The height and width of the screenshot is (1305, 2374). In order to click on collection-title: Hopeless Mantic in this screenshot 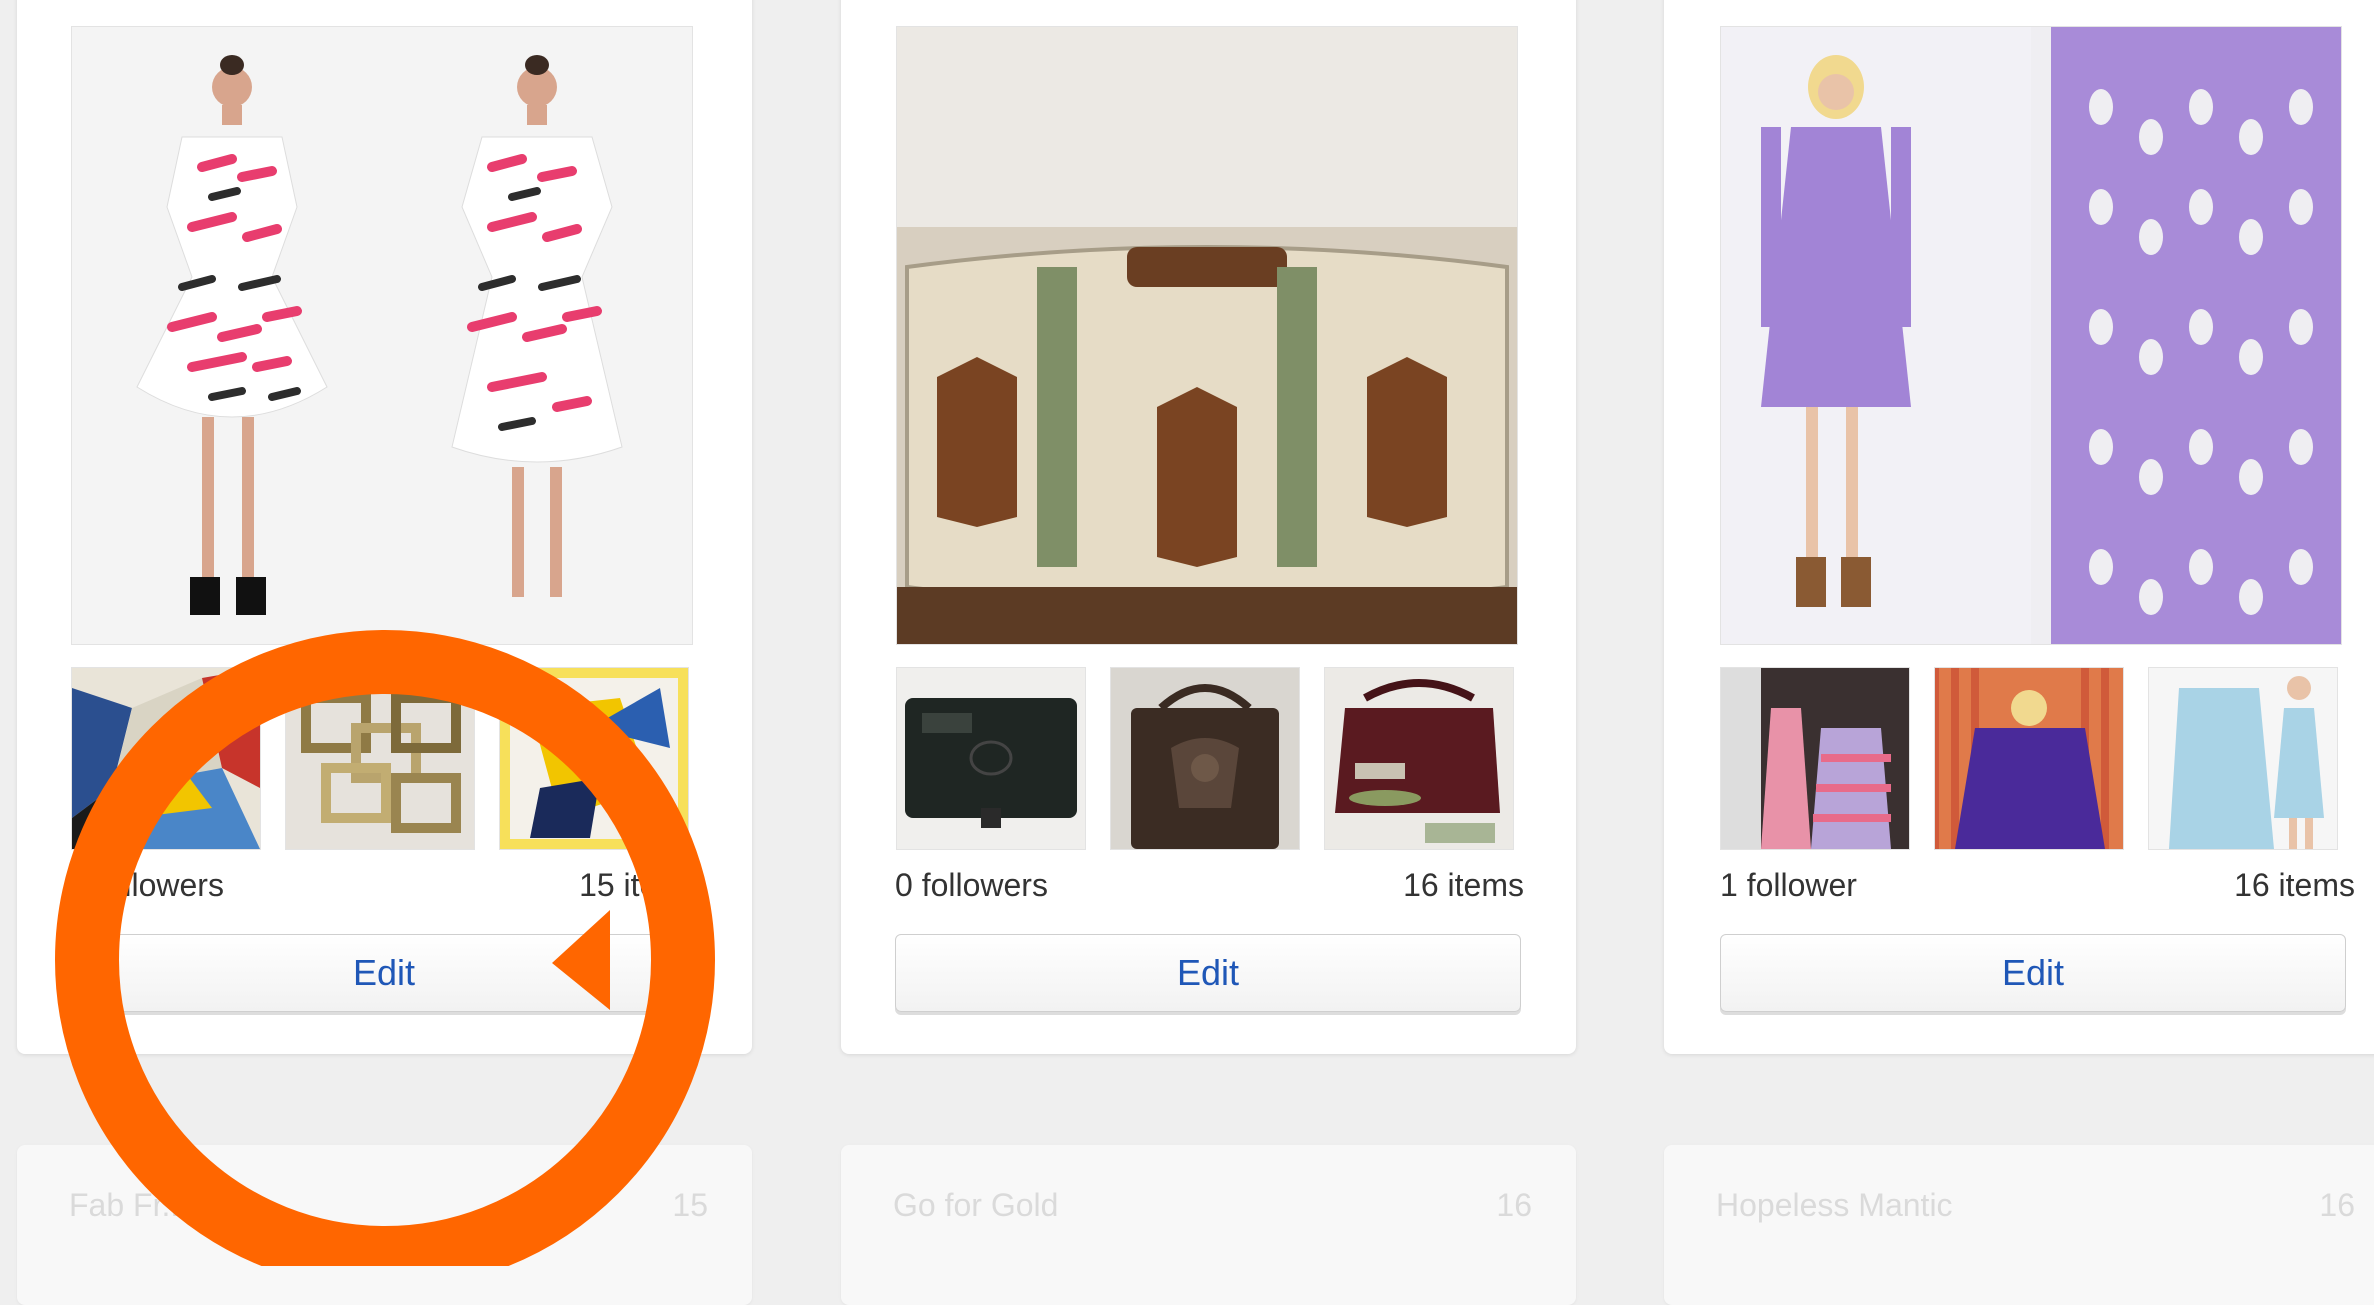, I will do `click(1834, 1205)`.